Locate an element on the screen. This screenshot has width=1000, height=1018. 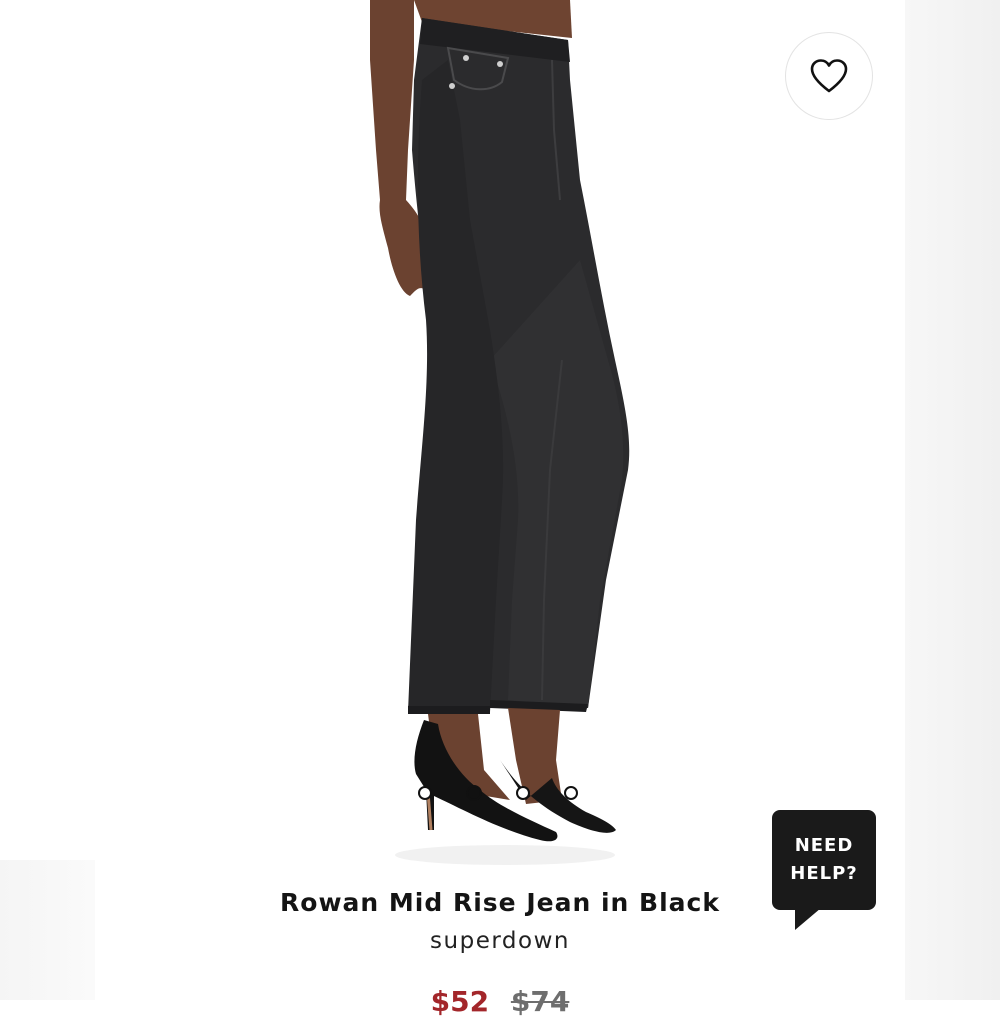
sale-price: $52 is located at coordinates (460, 1001).